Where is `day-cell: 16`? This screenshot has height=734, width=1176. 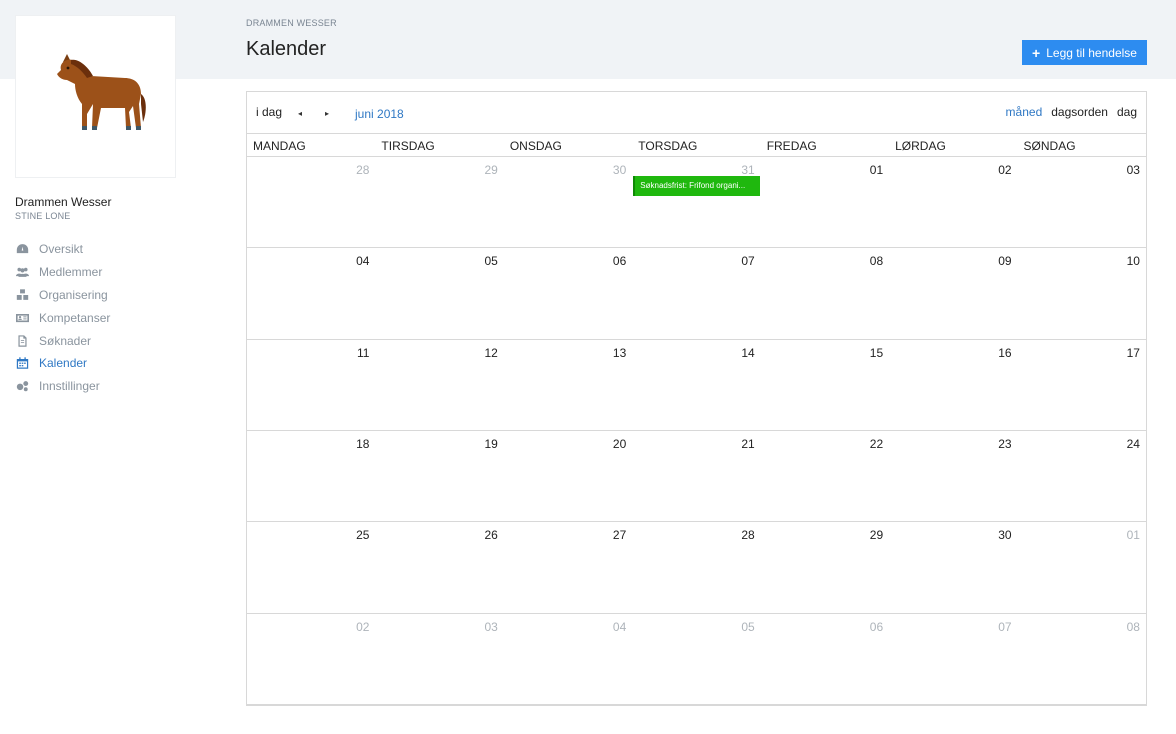 day-cell: 16 is located at coordinates (953, 385).